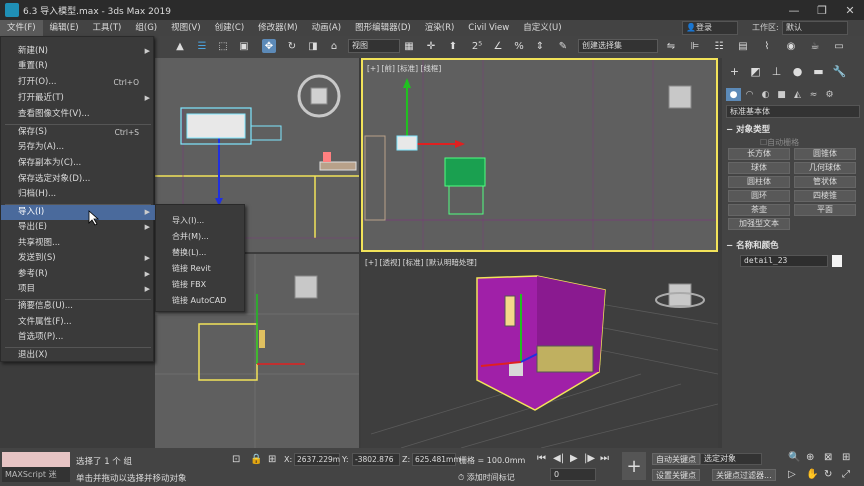  Describe the element at coordinates (201, 269) in the screenshot. I see `link-revit-item: 链接 Revit` at that location.